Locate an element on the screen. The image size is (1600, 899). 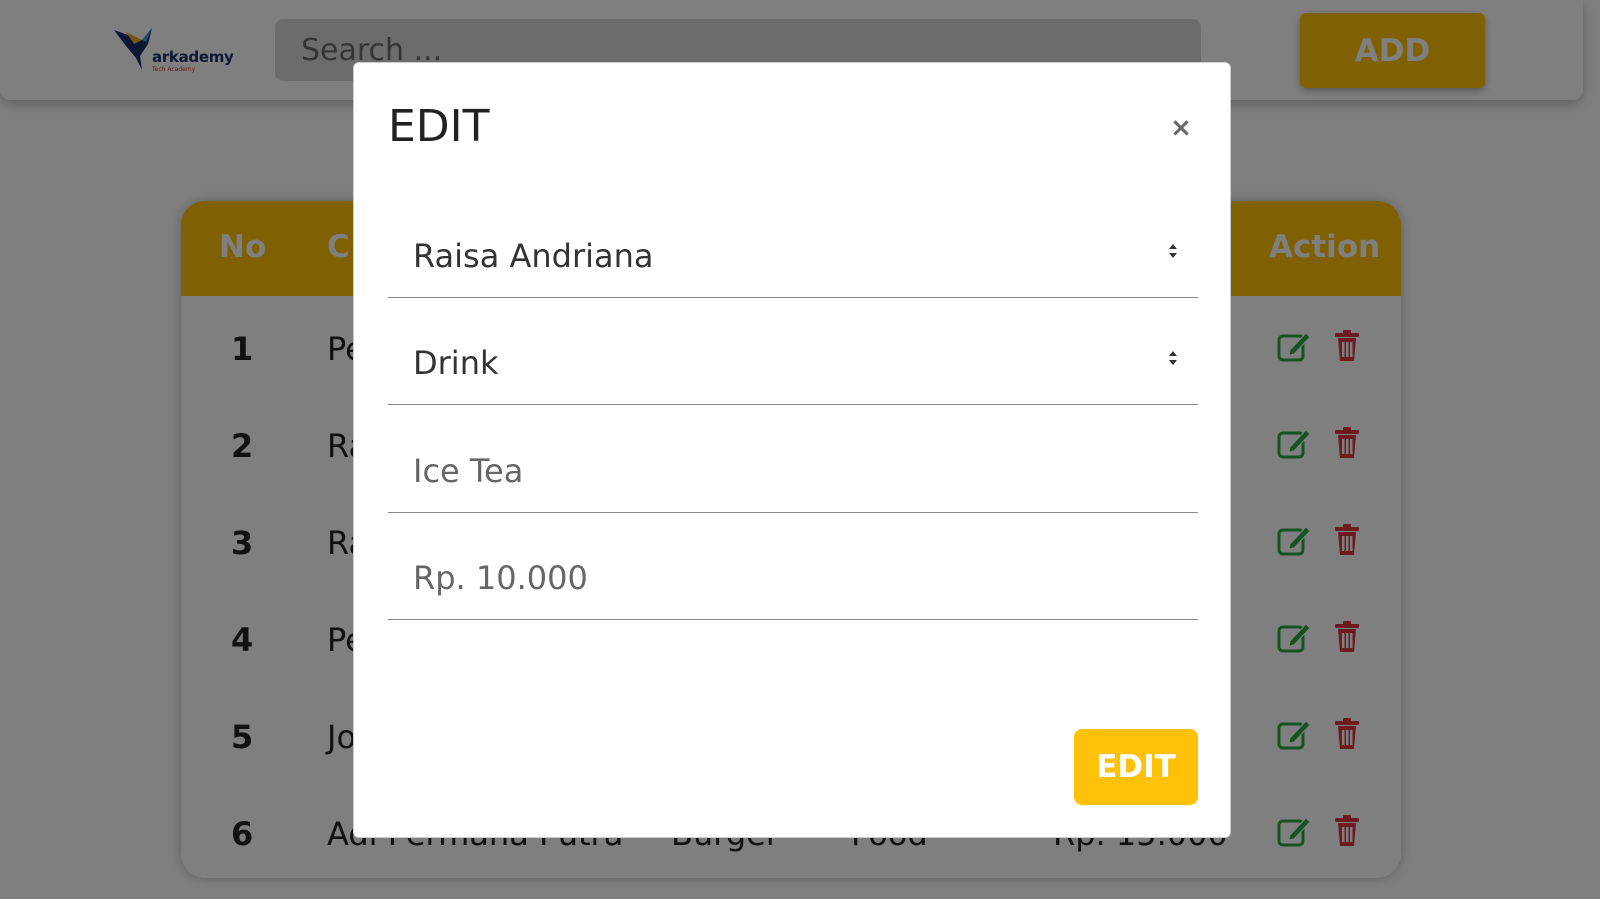
edit-submit-button: EDIT is located at coordinates (1136, 767).